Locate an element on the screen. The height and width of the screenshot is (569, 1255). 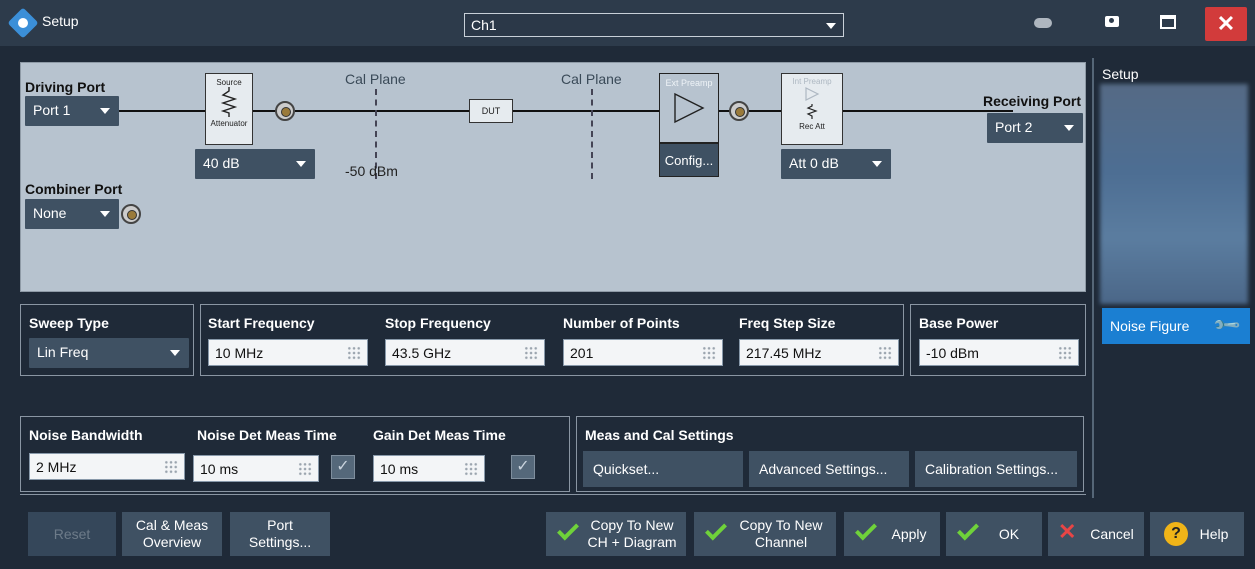
cancel-label: Cancel is located at coordinates (1112, 534).